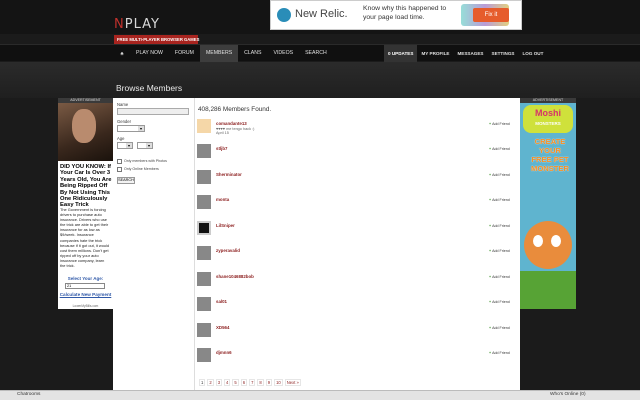  I want to click on nav-search: SEARCH, so click(316, 53).